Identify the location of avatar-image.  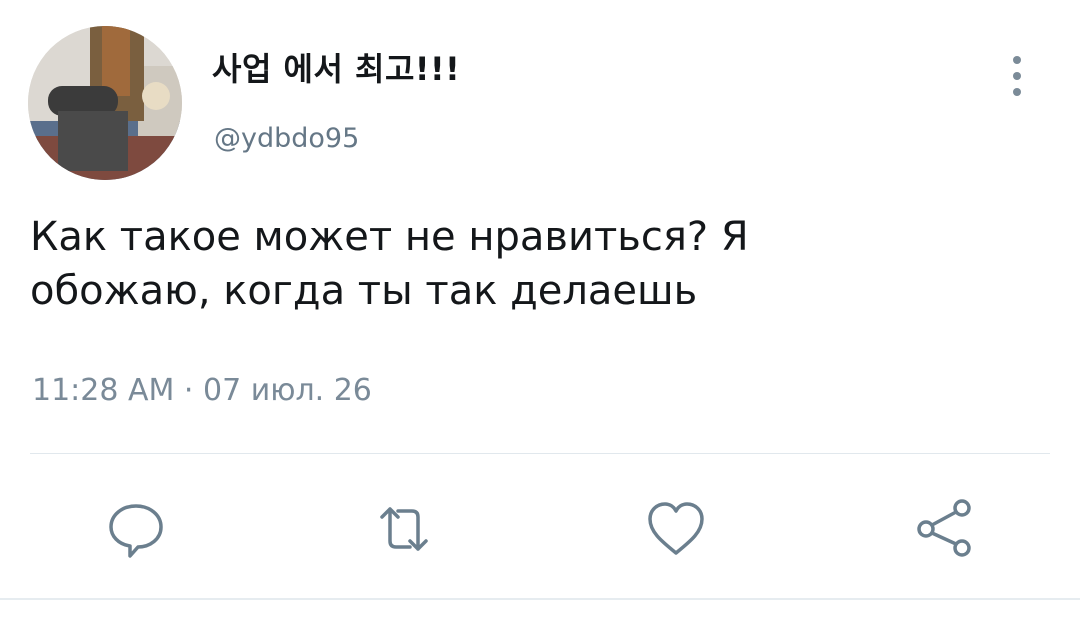
(105, 103).